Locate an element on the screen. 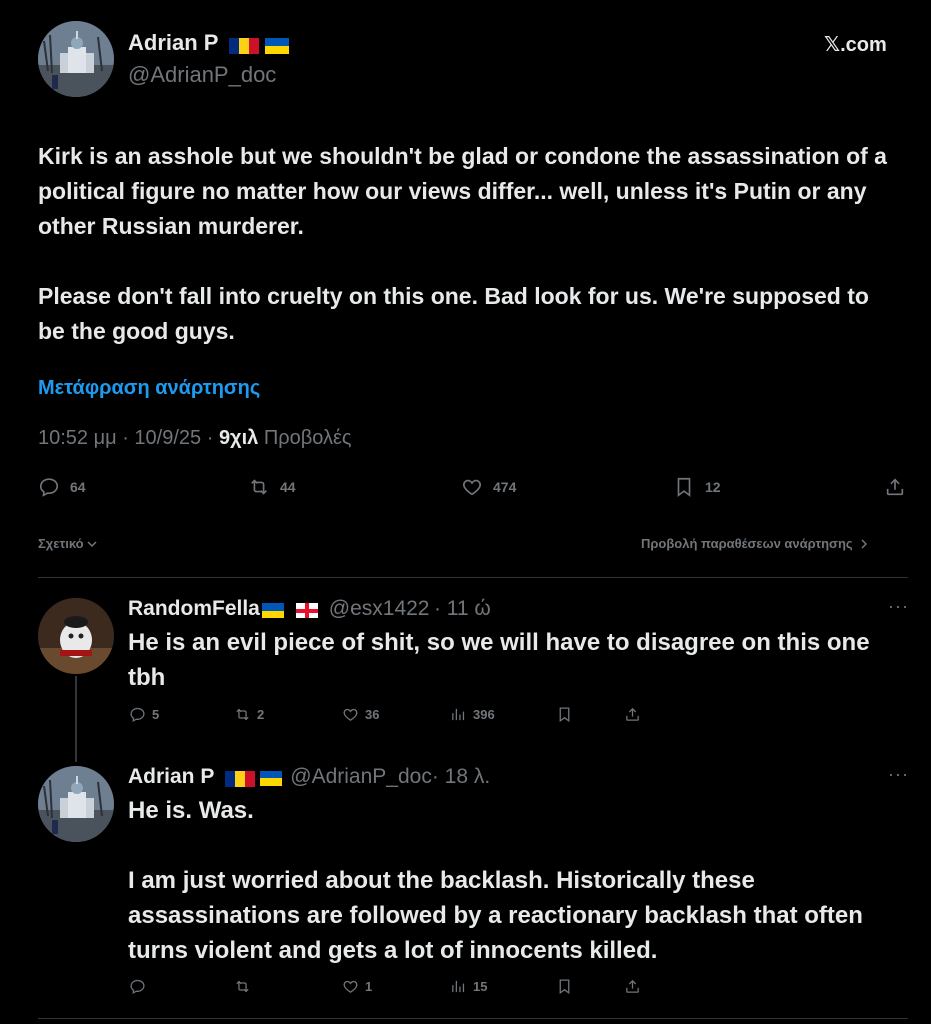  like-button: 36 is located at coordinates (360, 714).